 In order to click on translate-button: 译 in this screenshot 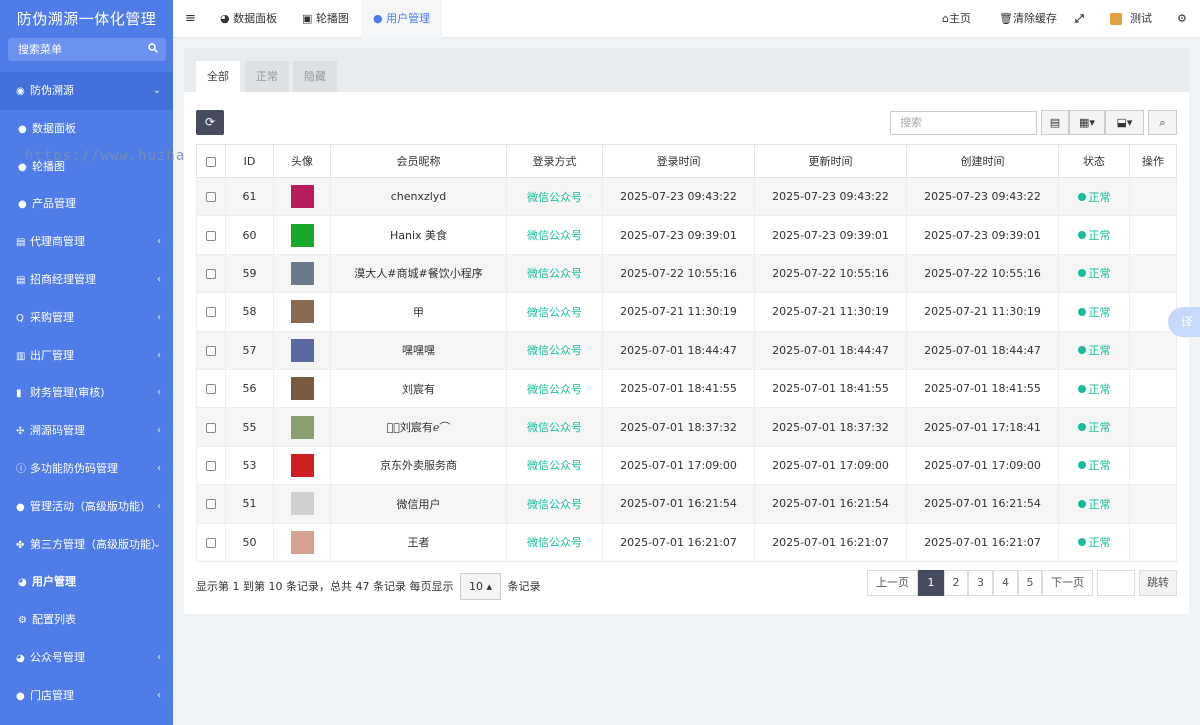, I will do `click(1184, 322)`.